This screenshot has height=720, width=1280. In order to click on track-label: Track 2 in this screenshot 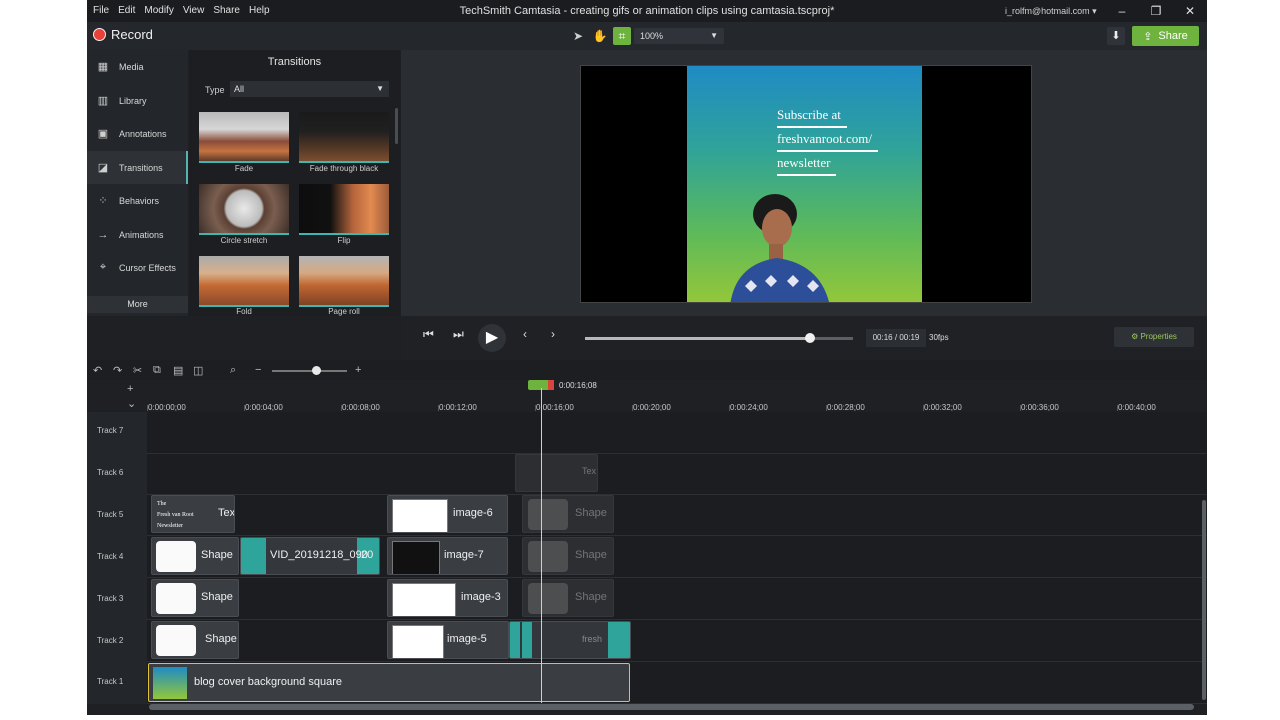, I will do `click(110, 640)`.